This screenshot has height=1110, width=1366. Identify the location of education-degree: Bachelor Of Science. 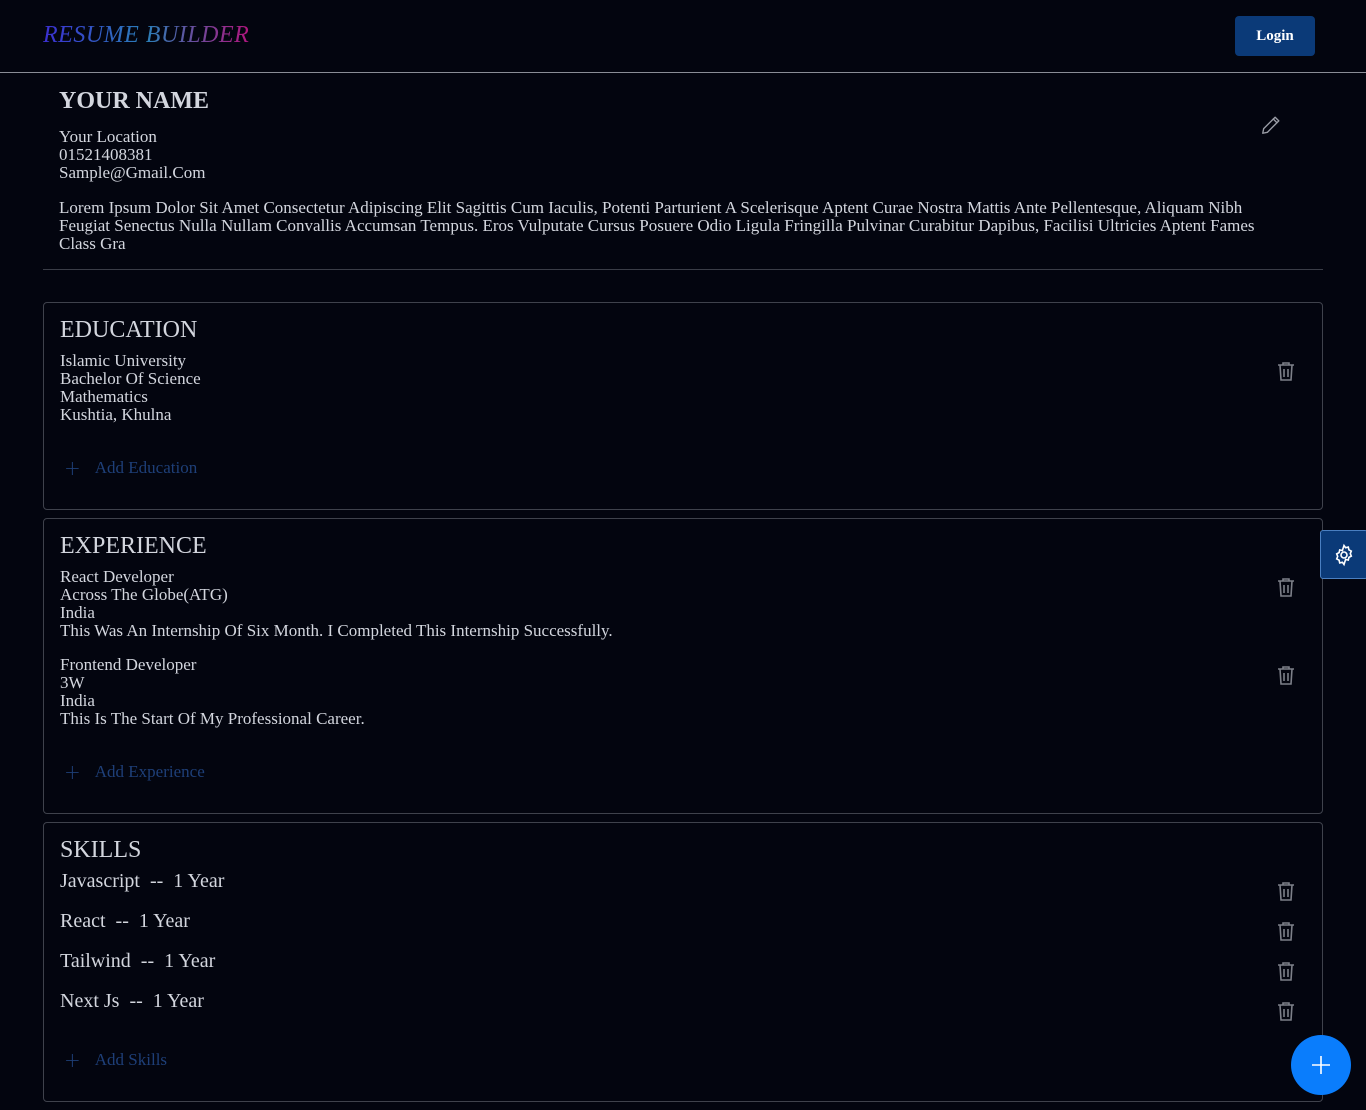
(130, 378).